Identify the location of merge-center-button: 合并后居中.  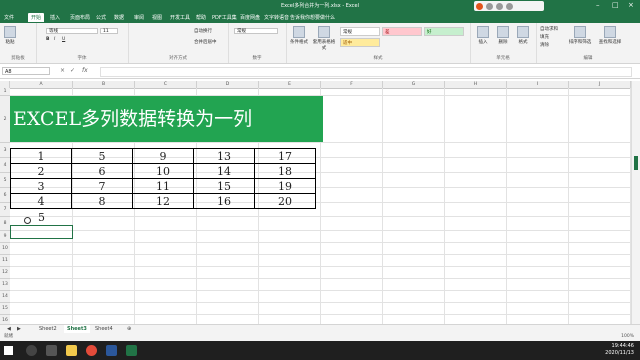
(205, 42).